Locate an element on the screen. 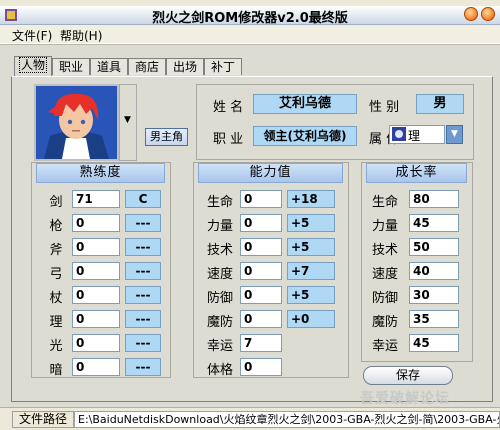 This screenshot has width=500, height=430. title-bar: 烈火之剑ROM修改器v2.0最终版 is located at coordinates (250, 16).